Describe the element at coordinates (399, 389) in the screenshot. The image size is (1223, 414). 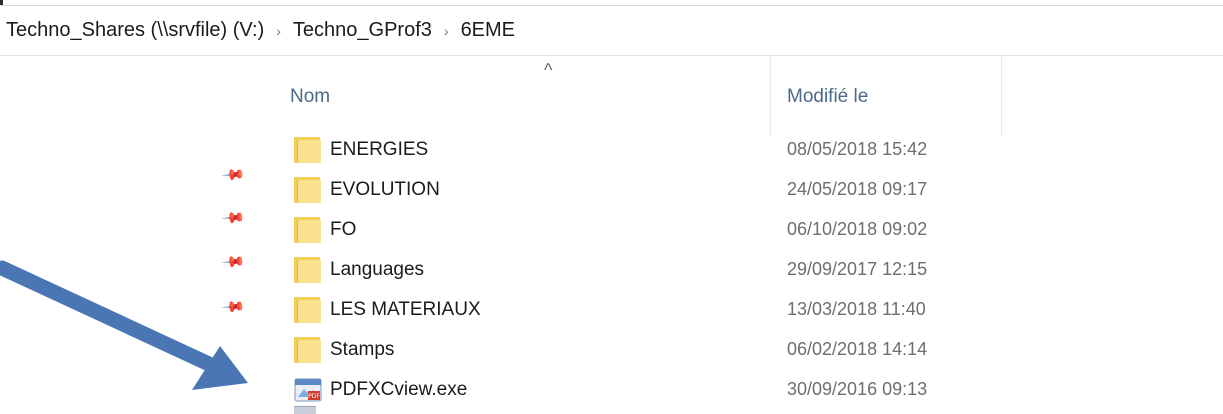
I see `file-name: PDFXCview.exe` at that location.